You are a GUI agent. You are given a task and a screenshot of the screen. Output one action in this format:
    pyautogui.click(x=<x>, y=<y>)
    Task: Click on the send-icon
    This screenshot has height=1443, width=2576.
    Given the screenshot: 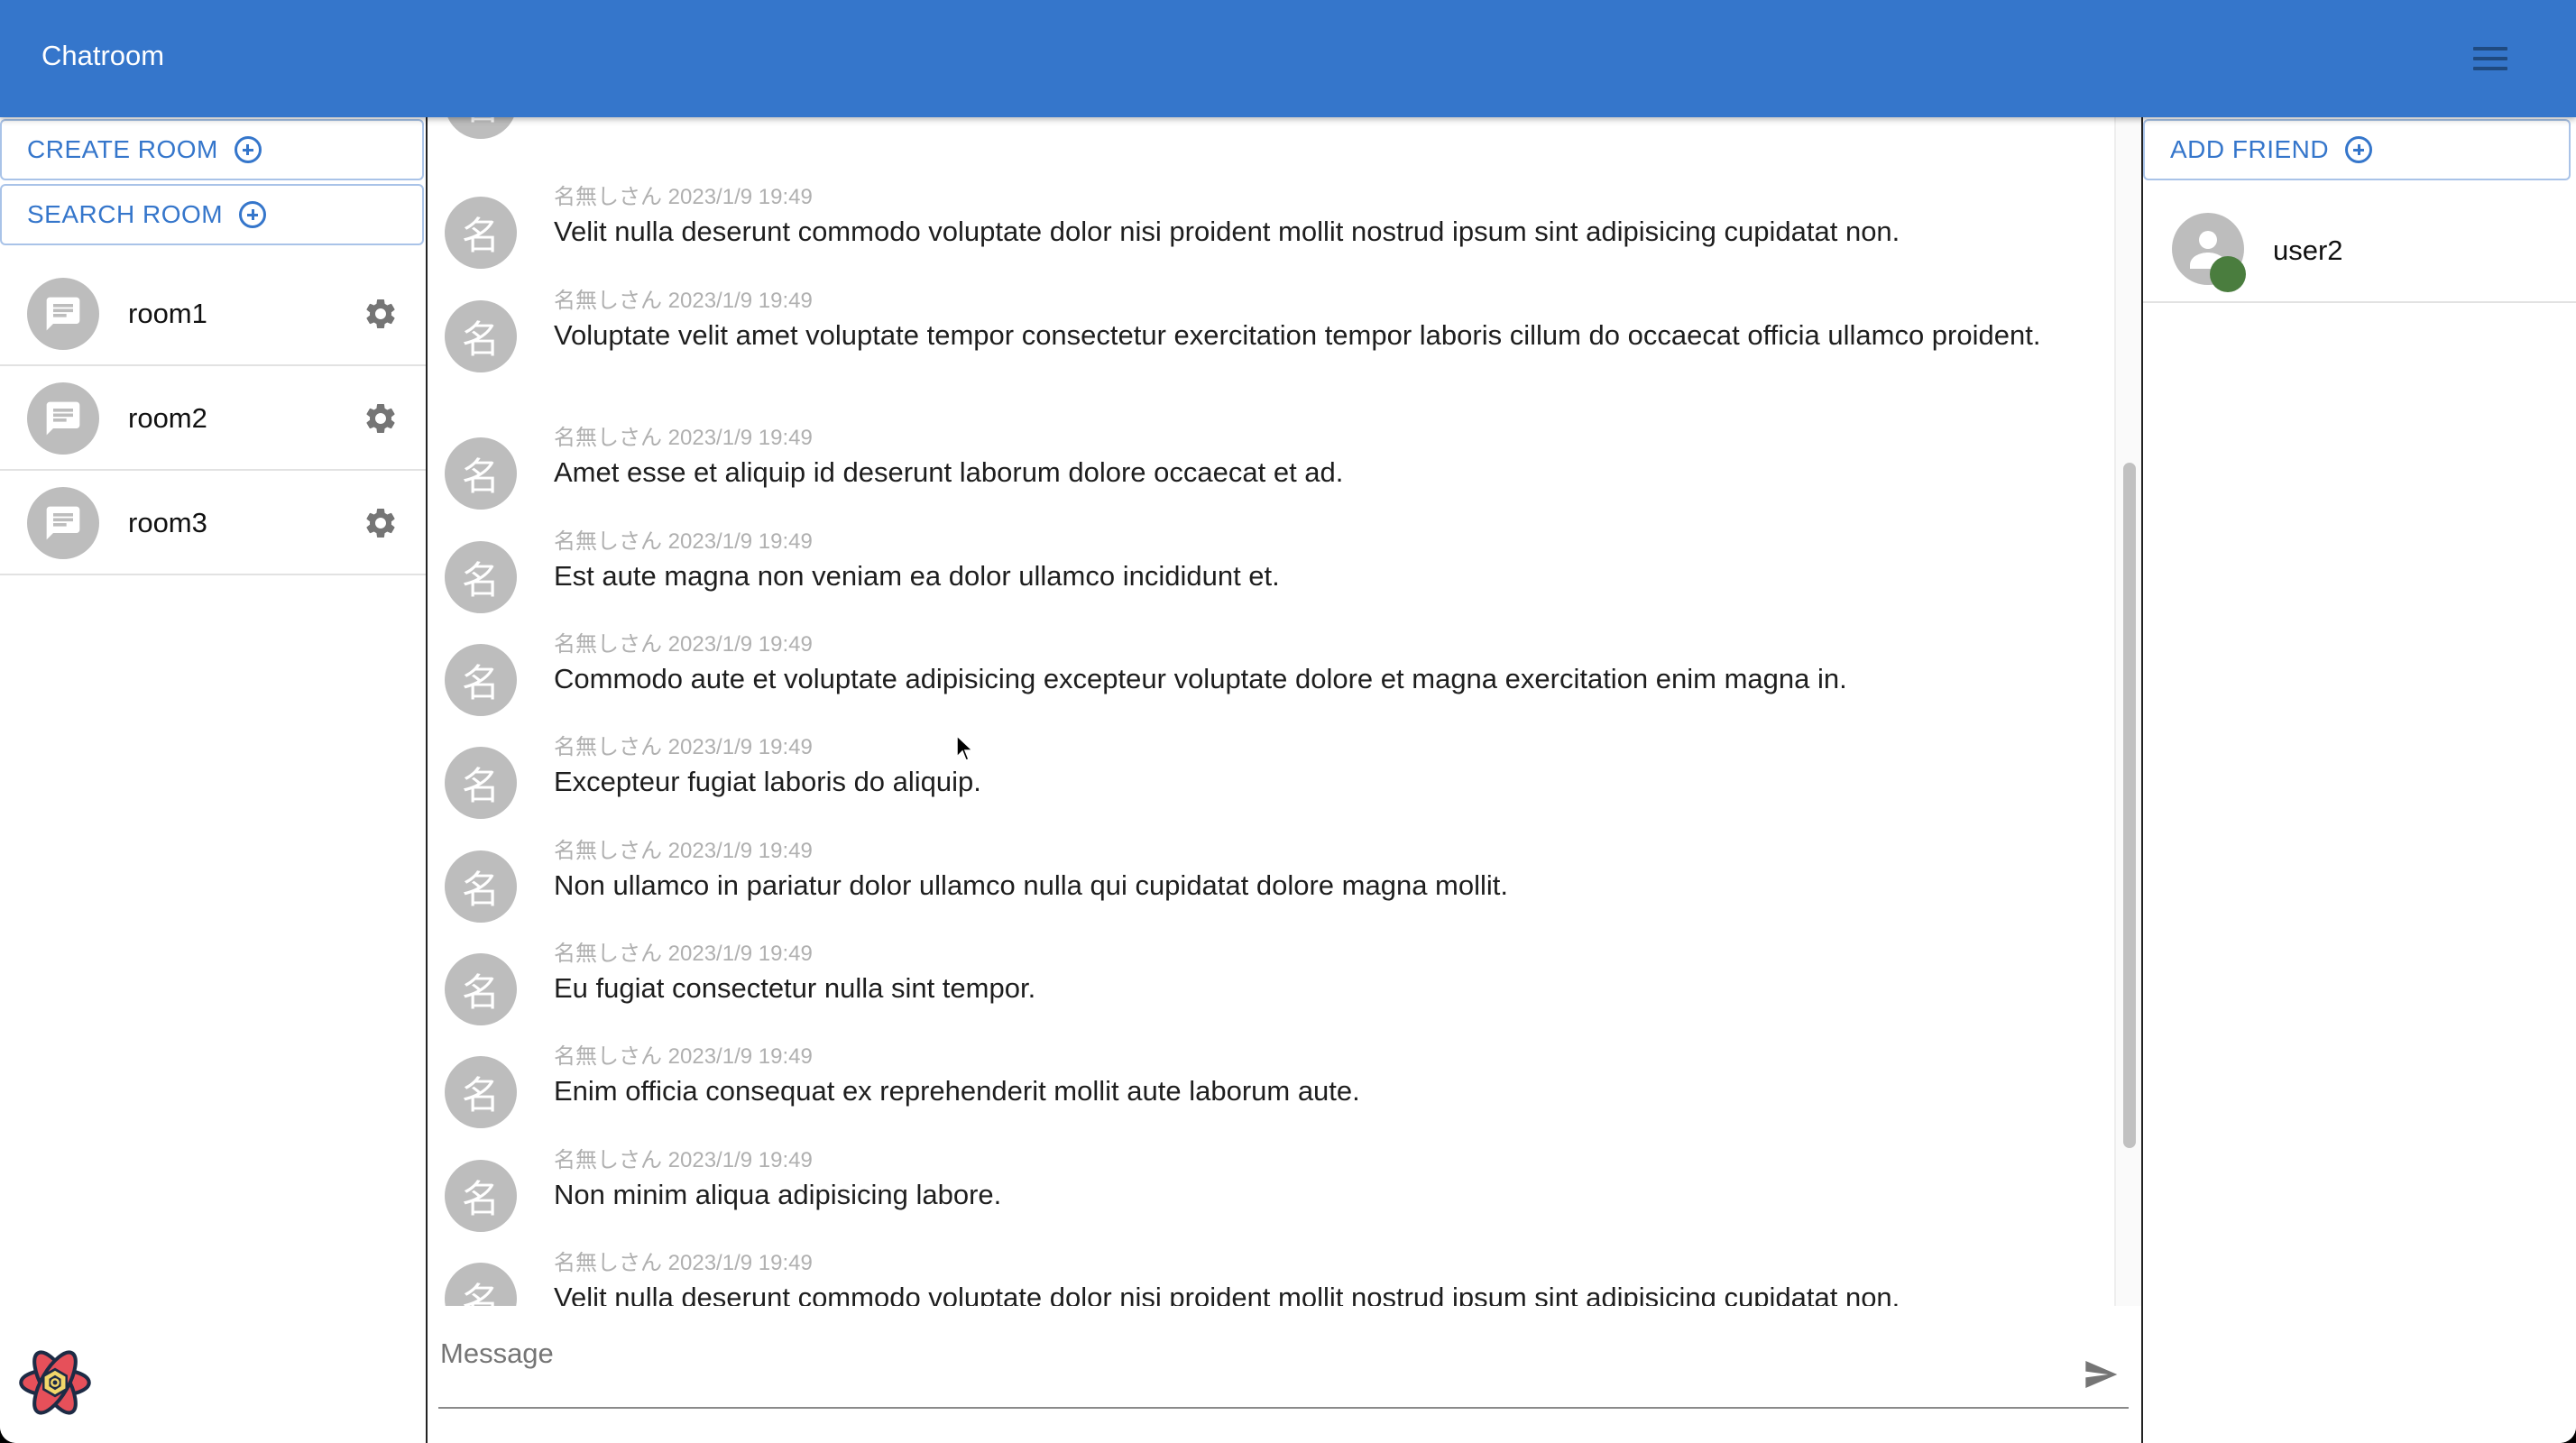 What is the action you would take?
    pyautogui.click(x=2100, y=1374)
    